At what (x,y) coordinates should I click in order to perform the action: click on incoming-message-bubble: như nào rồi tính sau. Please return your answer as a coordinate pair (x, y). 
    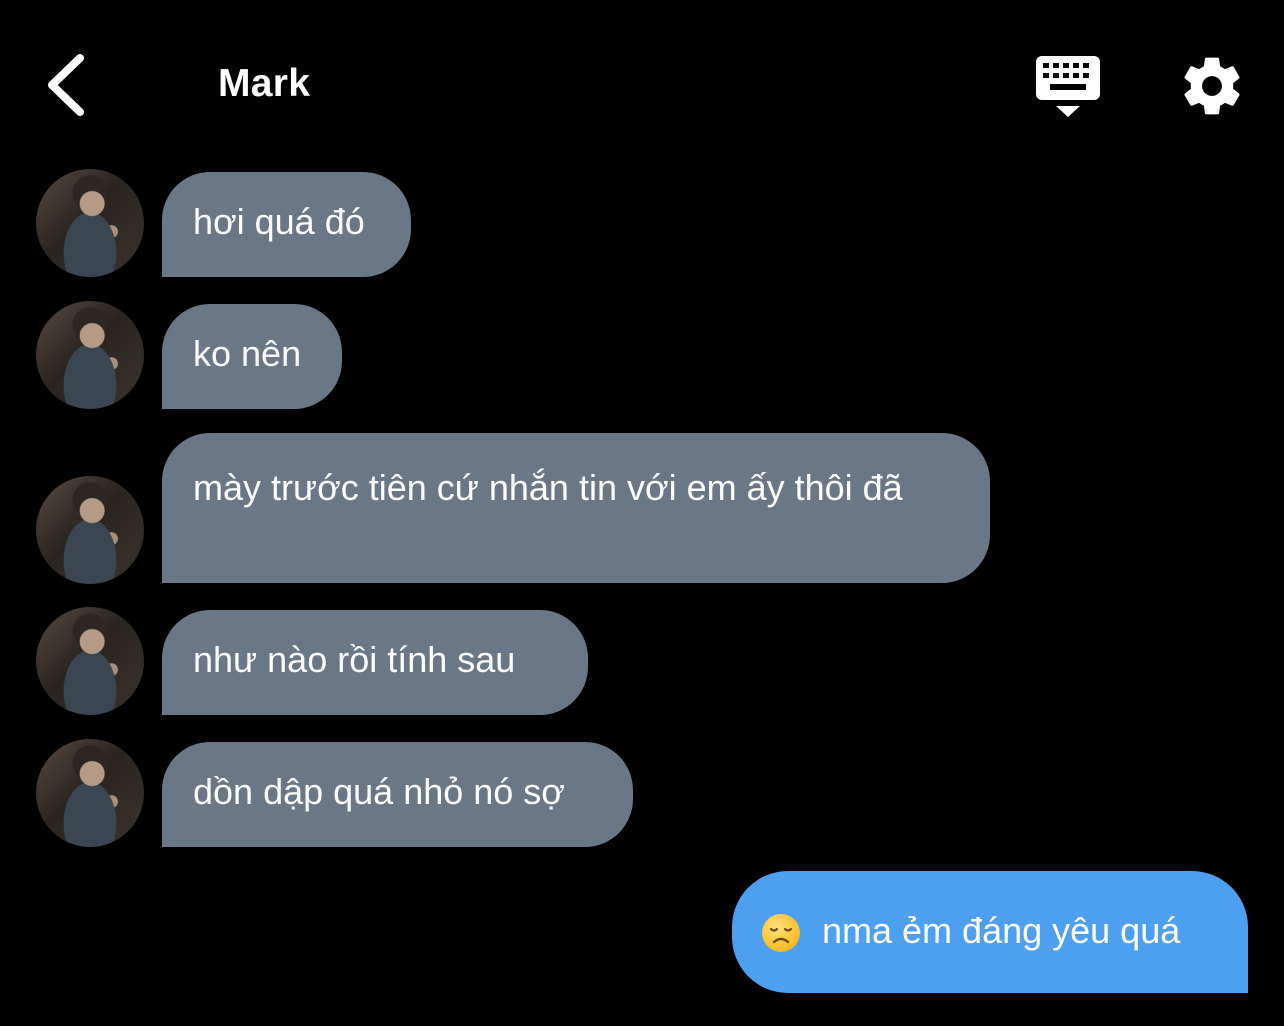
    Looking at the image, I should click on (375, 662).